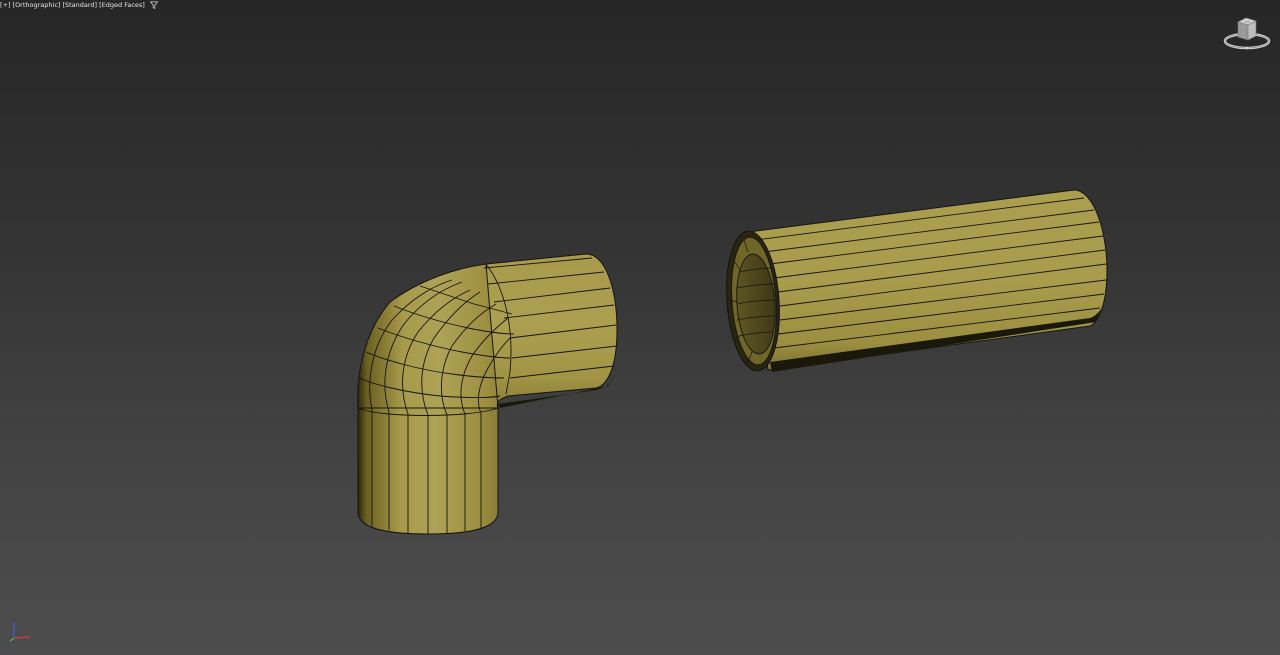 The width and height of the screenshot is (1280, 655). What do you see at coordinates (433, 336) in the screenshot?
I see `elbow-bend-segment` at bounding box center [433, 336].